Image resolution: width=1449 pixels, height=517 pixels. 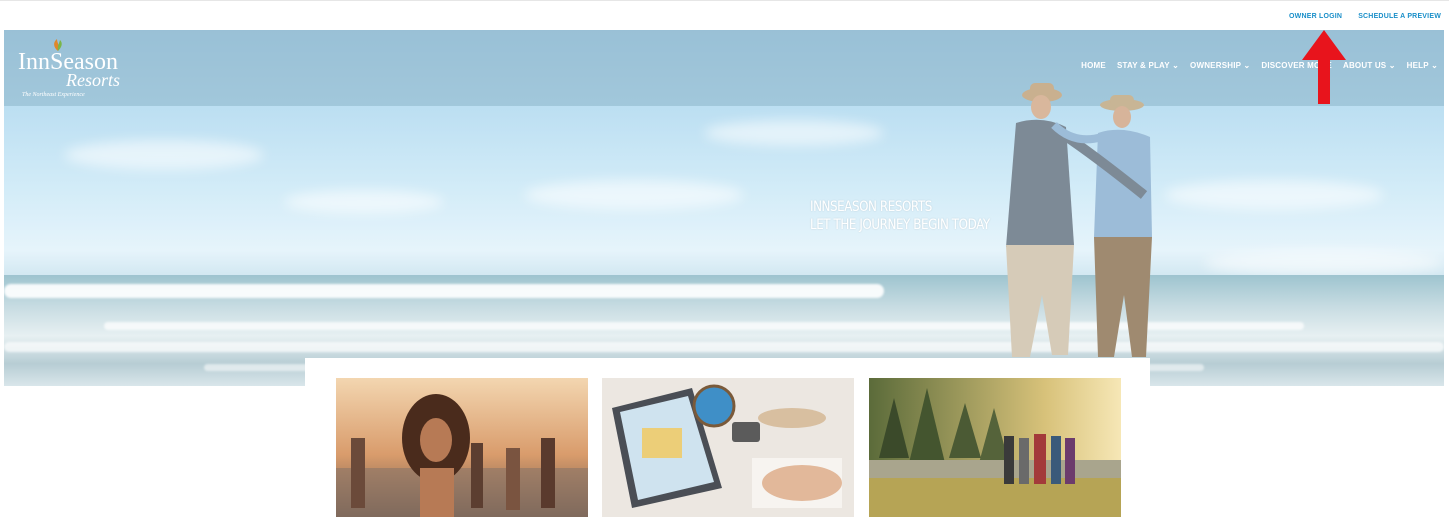 I want to click on nav-stay-play: STAY & PLAY ⌄, so click(x=1148, y=65).